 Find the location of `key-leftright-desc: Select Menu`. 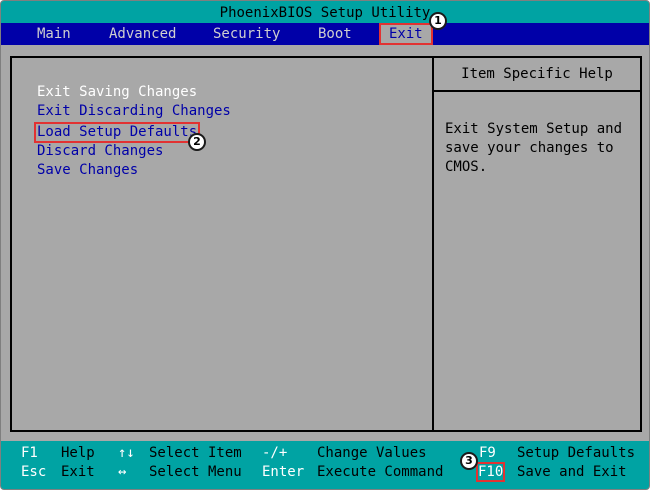

key-leftright-desc: Select Menu is located at coordinates (195, 472).